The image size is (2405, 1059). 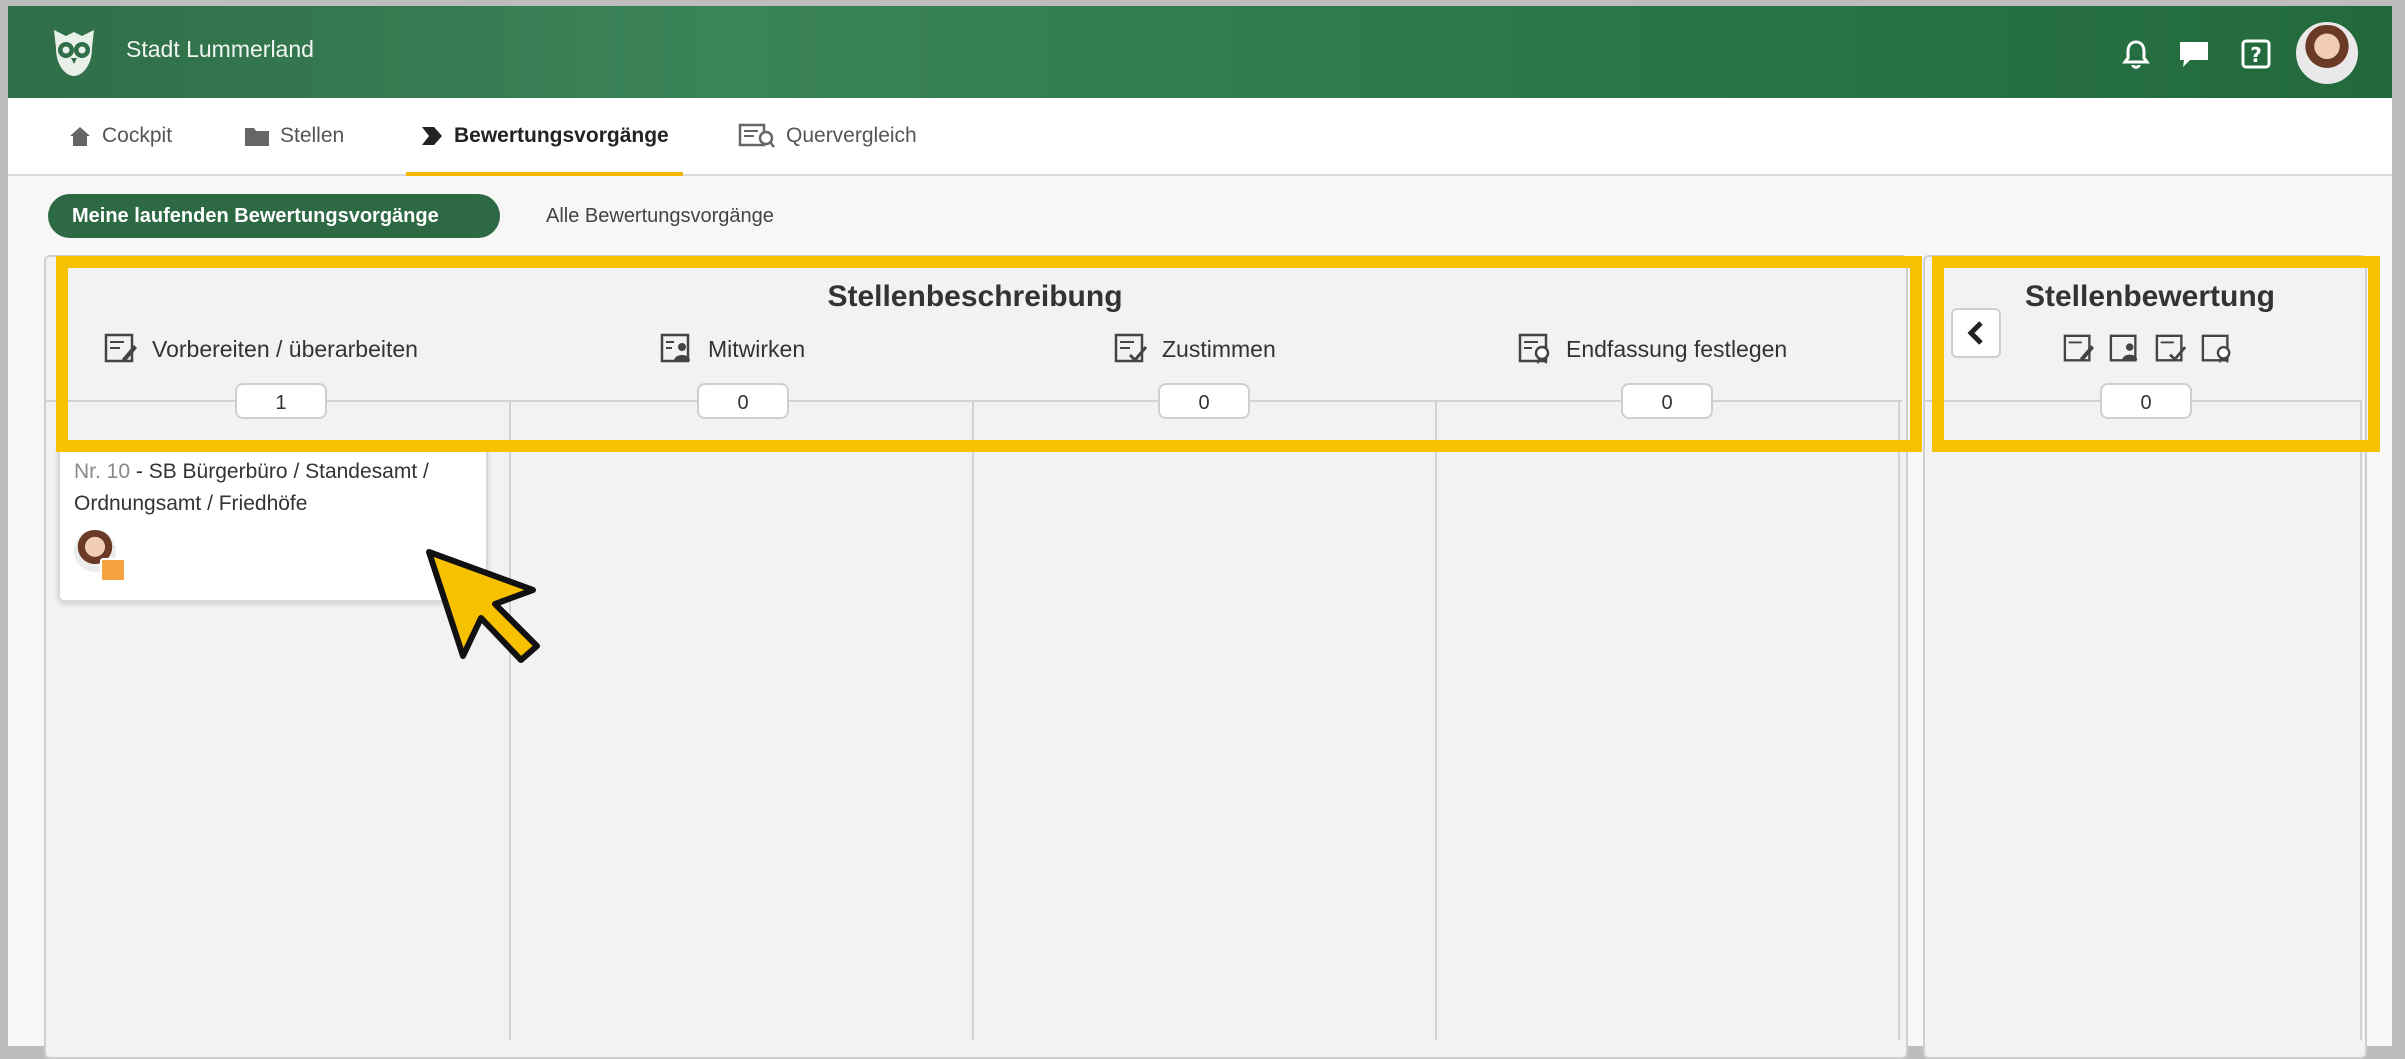 What do you see at coordinates (483, 606) in the screenshot?
I see `pointer-arrow-icon` at bounding box center [483, 606].